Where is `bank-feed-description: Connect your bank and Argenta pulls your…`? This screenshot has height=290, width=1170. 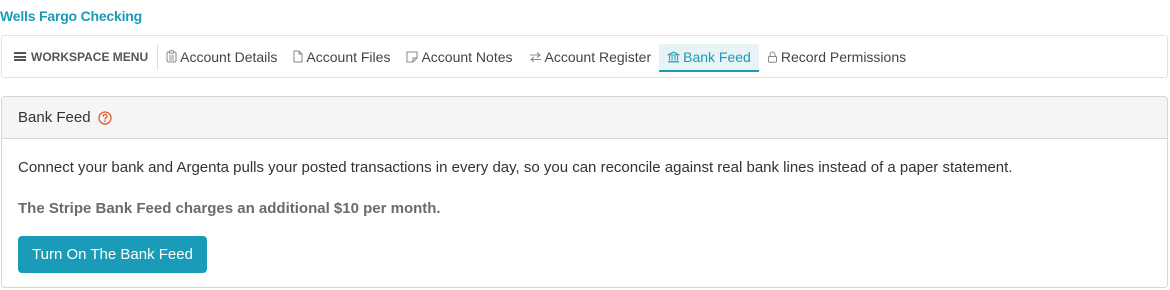
bank-feed-description: Connect your bank and Argenta pulls your… is located at coordinates (515, 167).